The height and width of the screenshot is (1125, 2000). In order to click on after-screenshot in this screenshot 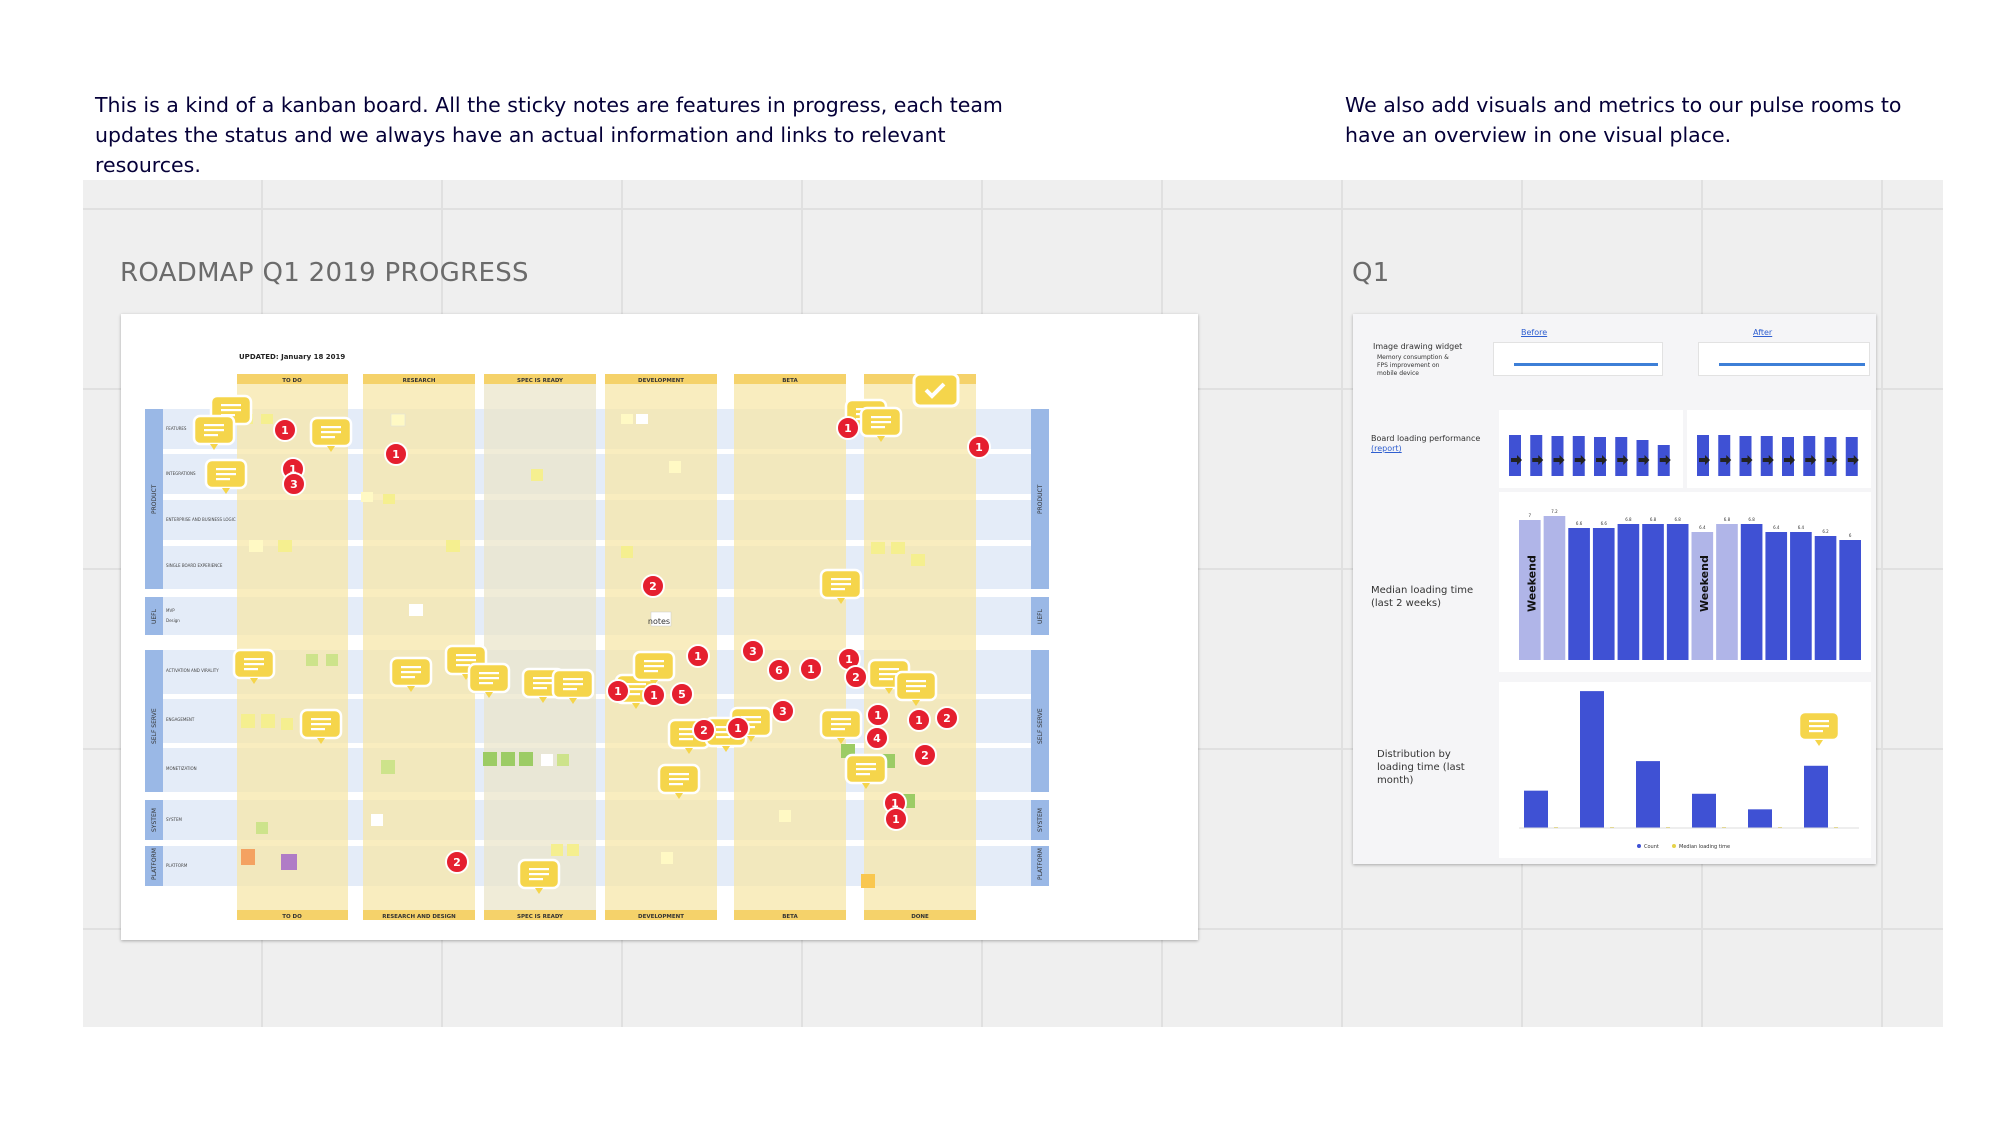, I will do `click(1784, 359)`.